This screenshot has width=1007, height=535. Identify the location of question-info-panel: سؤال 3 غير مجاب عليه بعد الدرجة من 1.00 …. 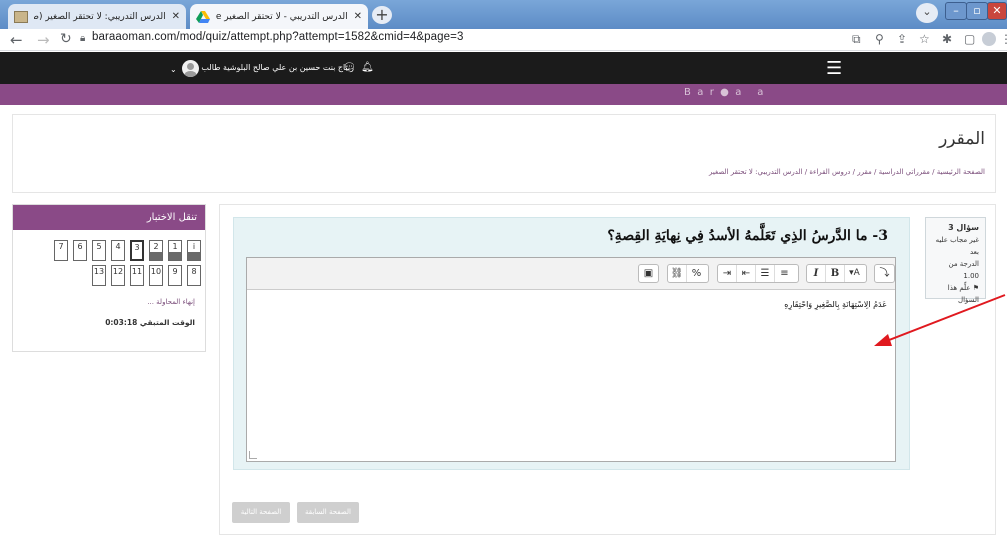
(955, 260).